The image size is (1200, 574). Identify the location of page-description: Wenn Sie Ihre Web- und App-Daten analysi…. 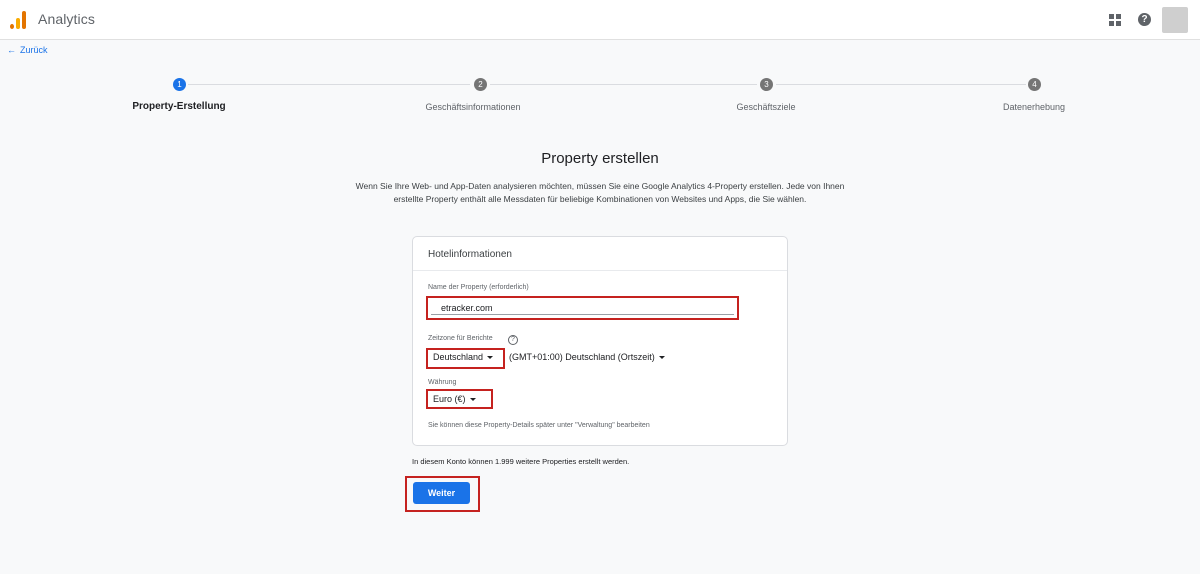
(600, 192).